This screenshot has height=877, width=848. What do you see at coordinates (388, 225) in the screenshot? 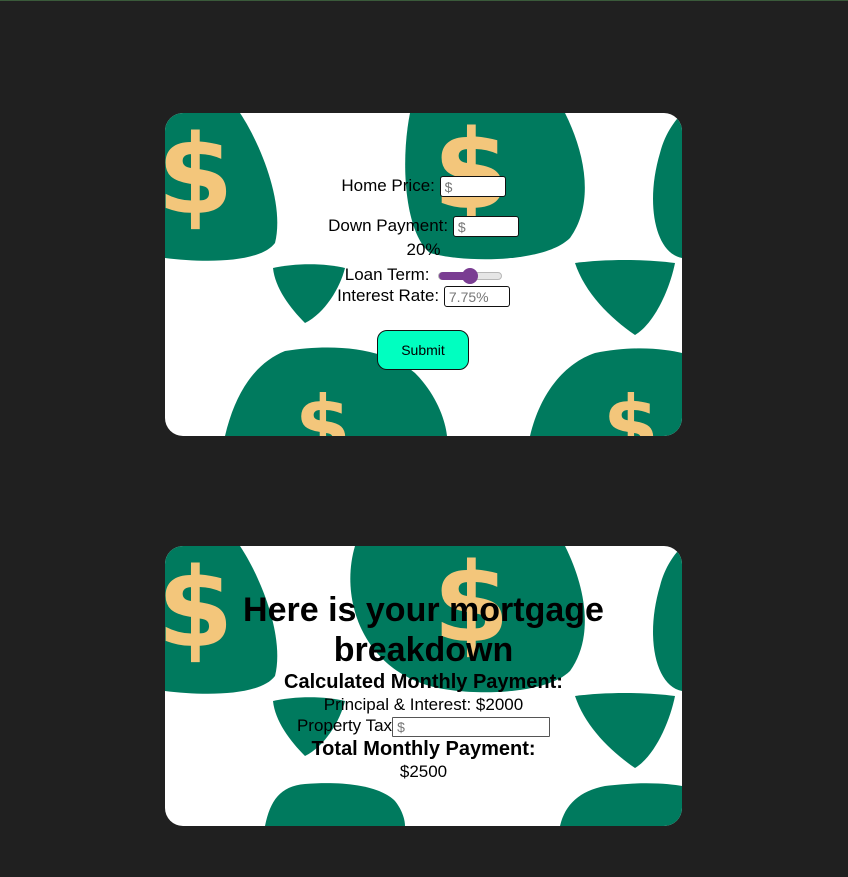
I see `down-payment-label: Down Payment:` at bounding box center [388, 225].